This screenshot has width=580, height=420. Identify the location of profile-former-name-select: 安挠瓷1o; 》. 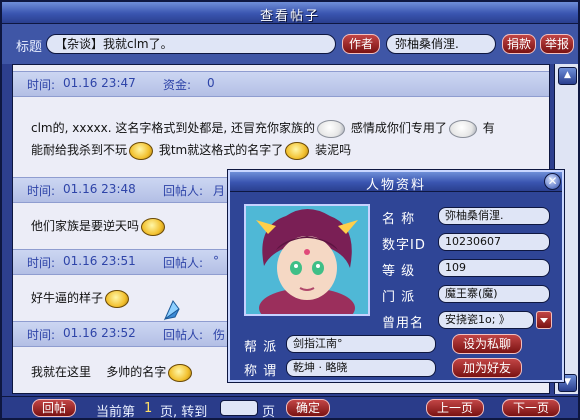
(486, 320).